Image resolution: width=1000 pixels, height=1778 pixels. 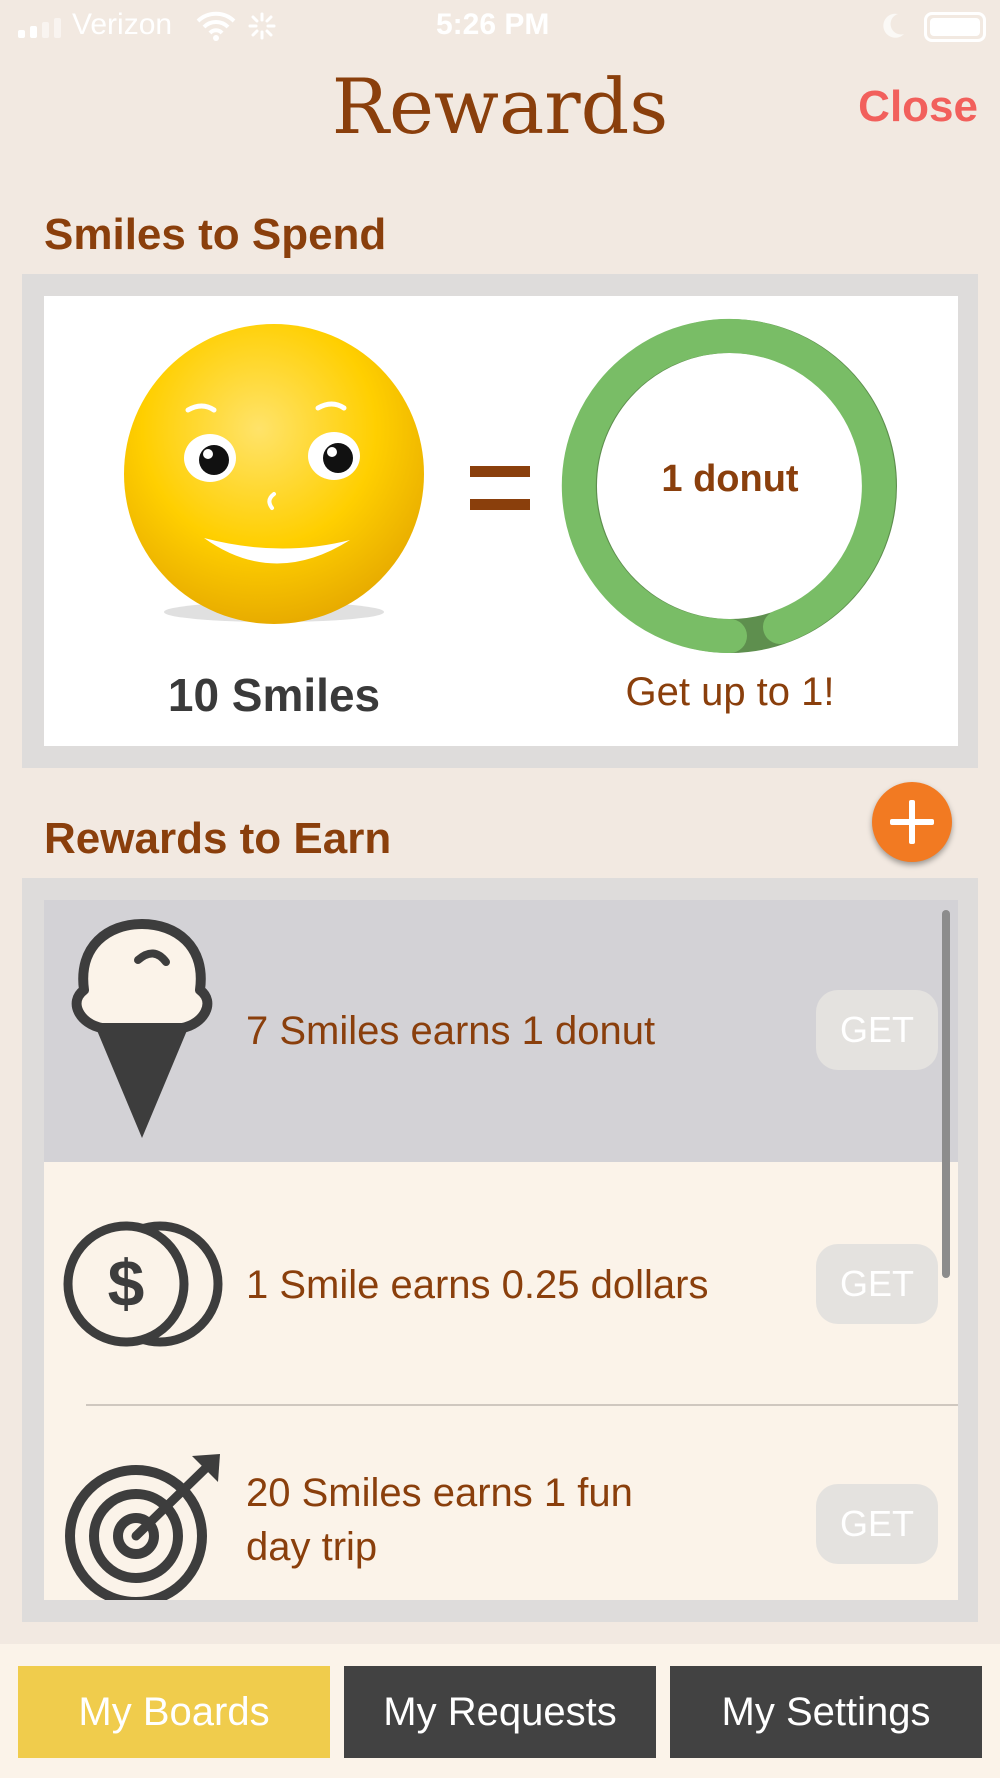 I want to click on list-scrollbar, so click(x=946, y=1094).